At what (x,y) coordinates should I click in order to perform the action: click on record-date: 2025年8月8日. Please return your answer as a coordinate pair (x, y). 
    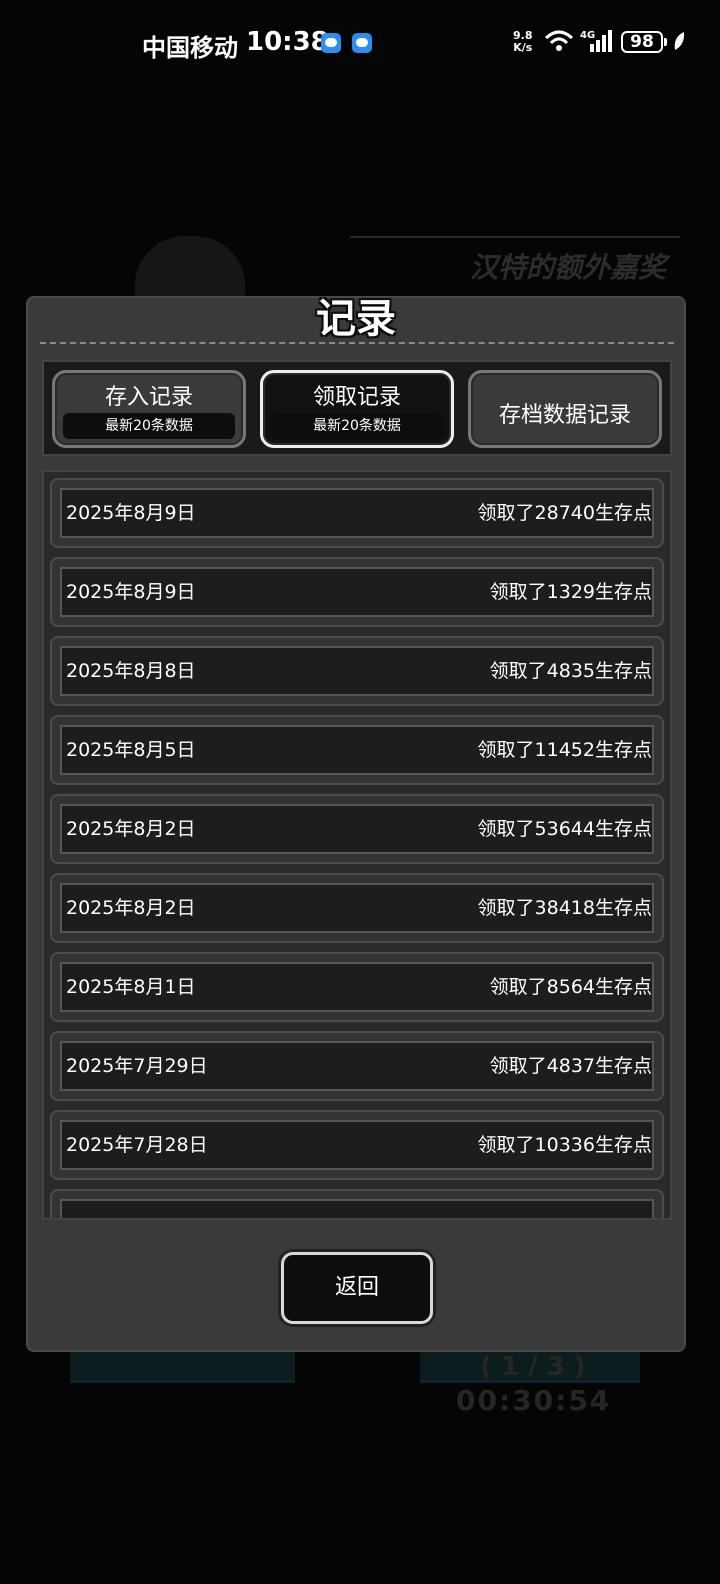
    Looking at the image, I should click on (131, 671).